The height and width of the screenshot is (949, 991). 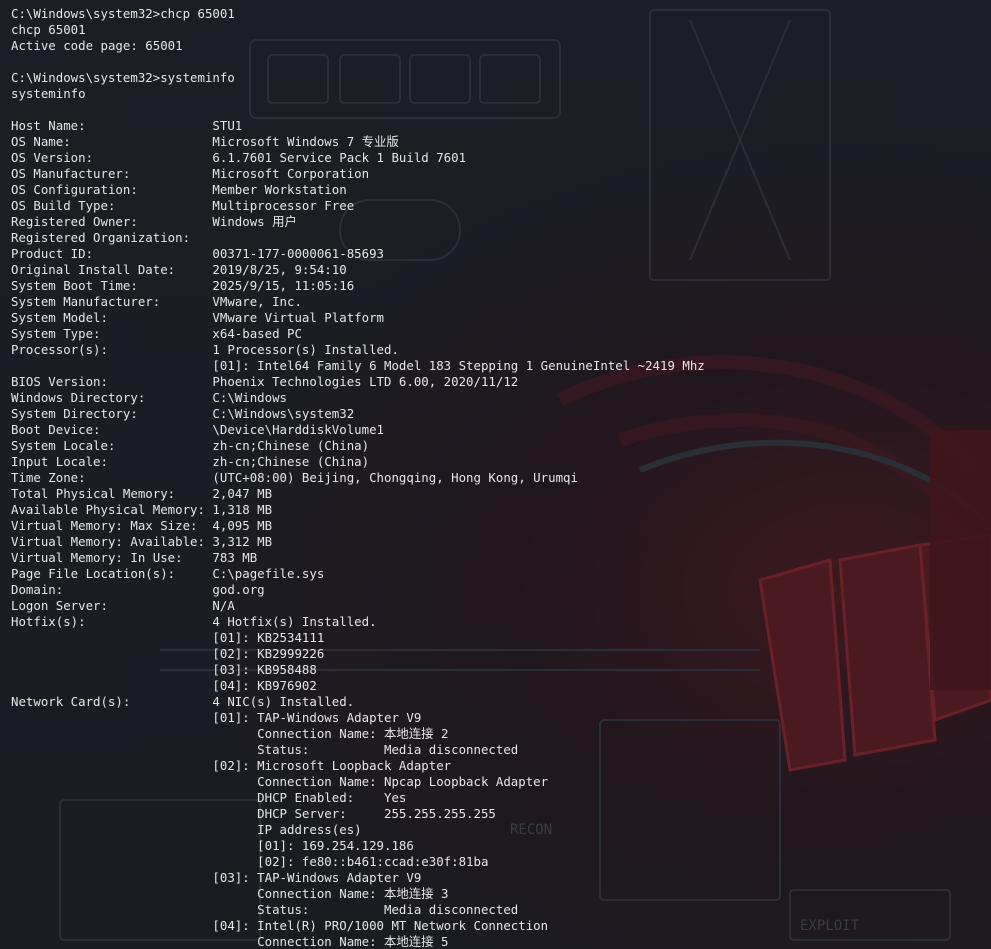 I want to click on kali-logo-letters, so click(x=874, y=652).